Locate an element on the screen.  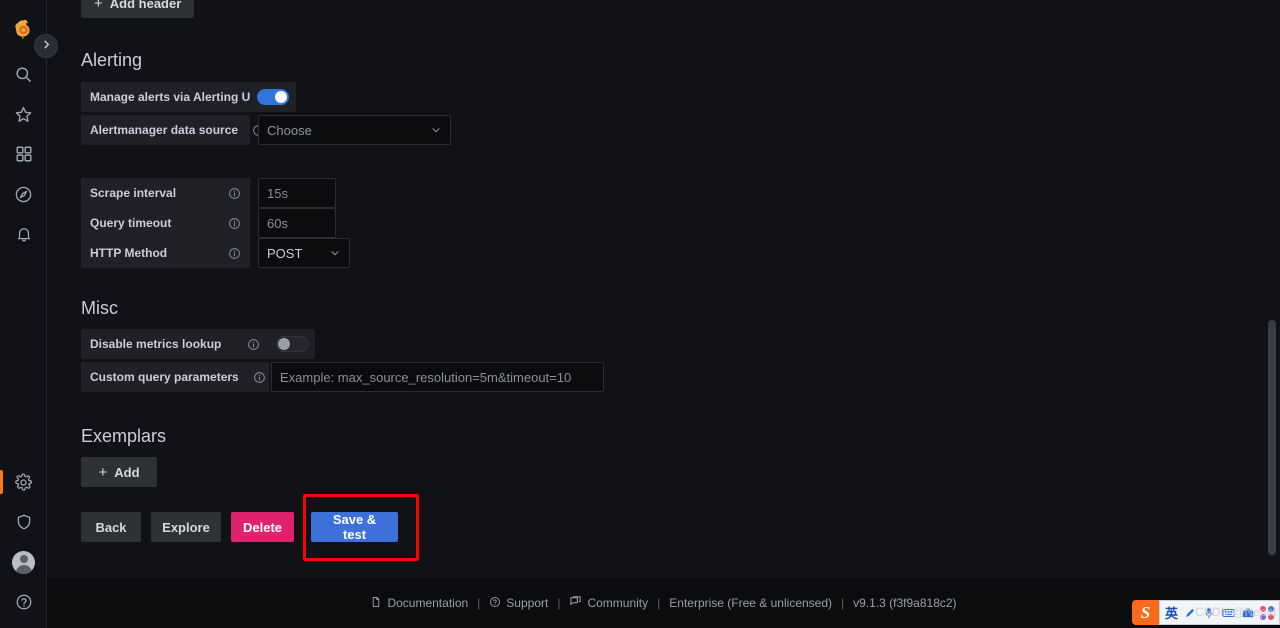
sidebar-item-explore is located at coordinates (23, 194).